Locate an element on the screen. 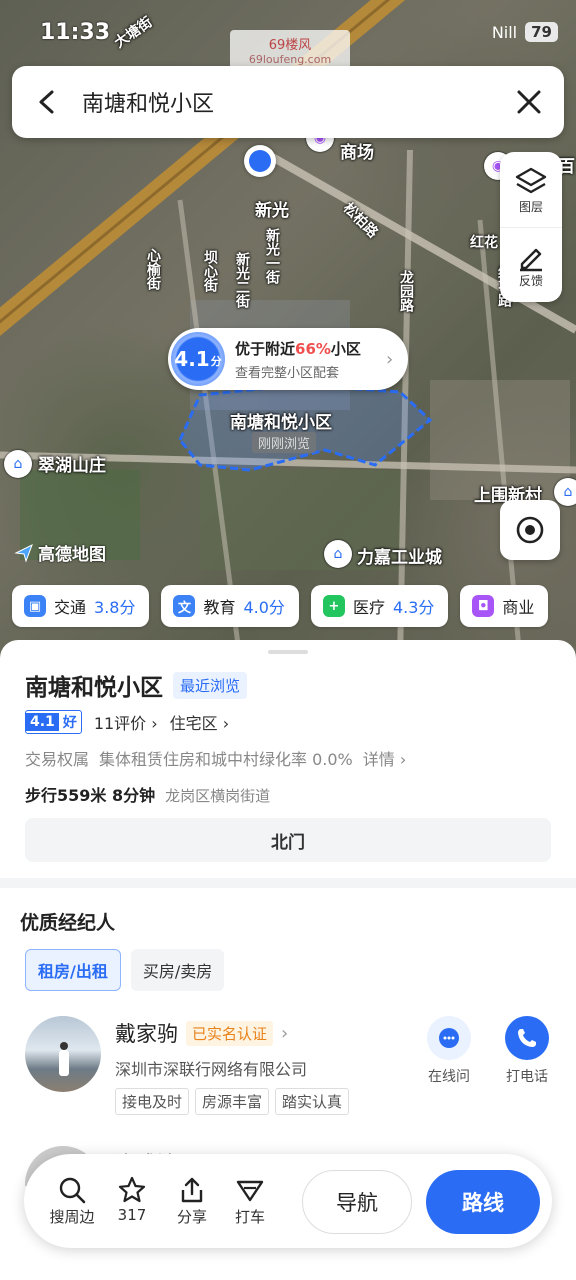  share-button: 分享 is located at coordinates (192, 1200).